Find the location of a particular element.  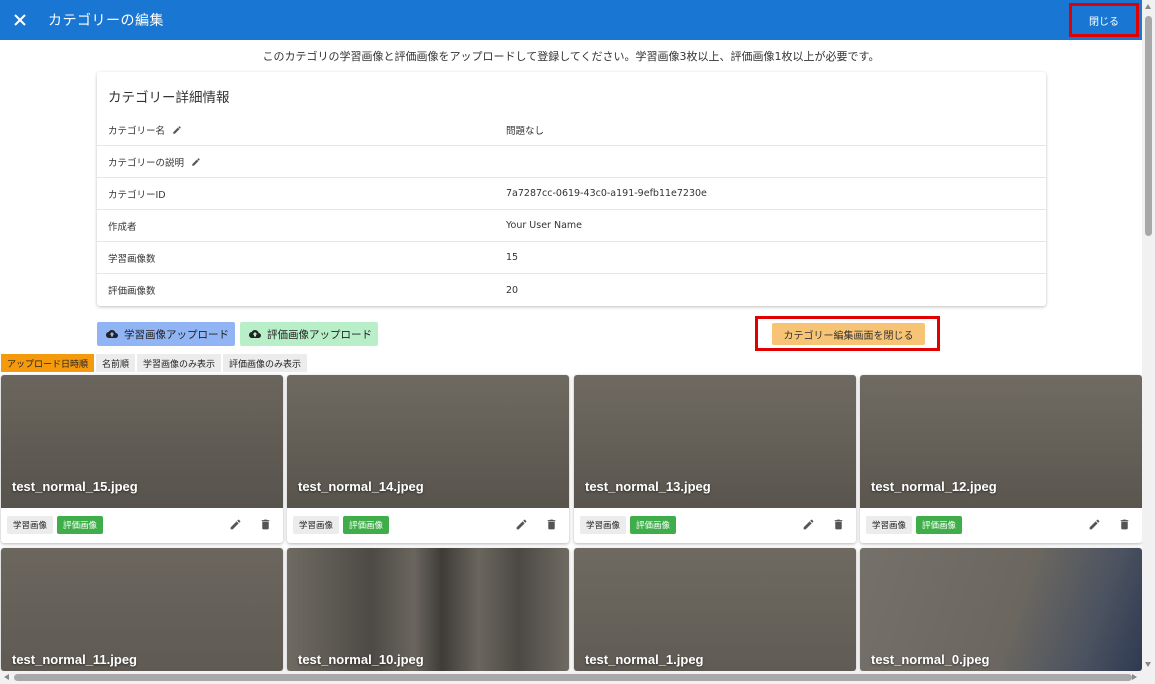

image-card: test_normal_12.jpeg 学習画像 評価画像 is located at coordinates (1001, 459).